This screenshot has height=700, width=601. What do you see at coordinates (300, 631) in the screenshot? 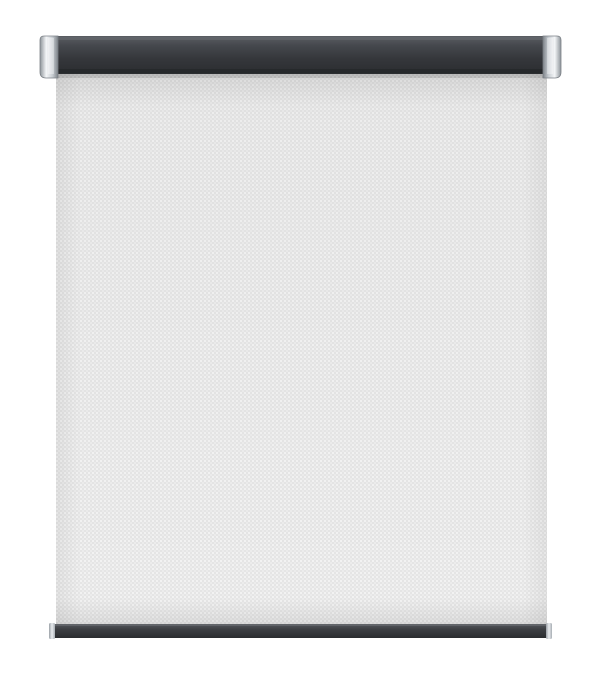
I see `bottom-rail` at bounding box center [300, 631].